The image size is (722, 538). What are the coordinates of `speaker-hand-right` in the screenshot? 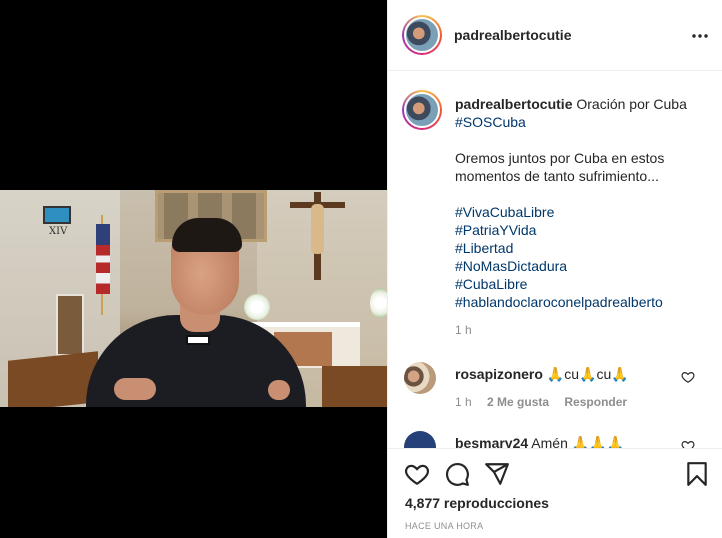 It's located at (279, 390).